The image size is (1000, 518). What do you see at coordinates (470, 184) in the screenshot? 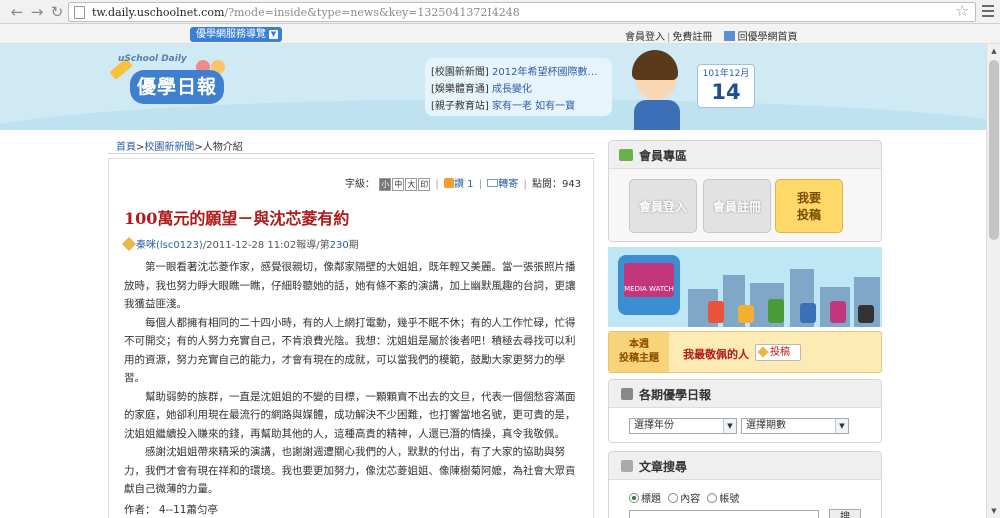
I see `like-count: 1` at bounding box center [470, 184].